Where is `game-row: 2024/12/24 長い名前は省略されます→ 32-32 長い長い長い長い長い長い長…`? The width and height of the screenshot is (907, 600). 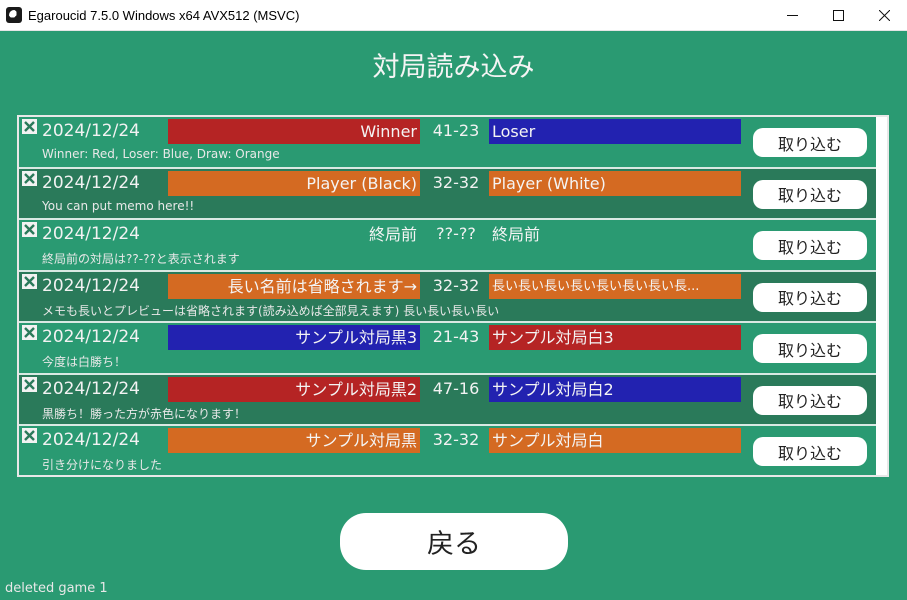
game-row: 2024/12/24 長い名前は省略されます→ 32-32 長い長い長い長い長い長い長… is located at coordinates (448, 297).